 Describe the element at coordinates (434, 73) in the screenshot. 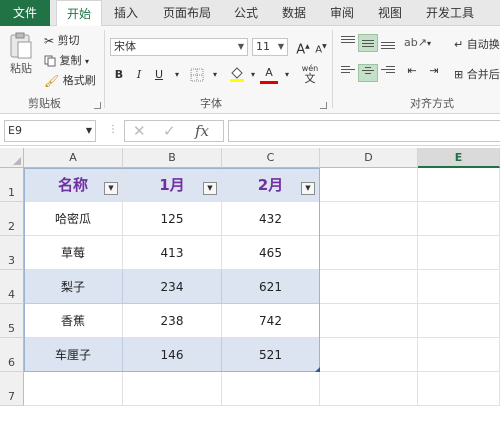

I see `increase-indent-button: ⇥` at that location.